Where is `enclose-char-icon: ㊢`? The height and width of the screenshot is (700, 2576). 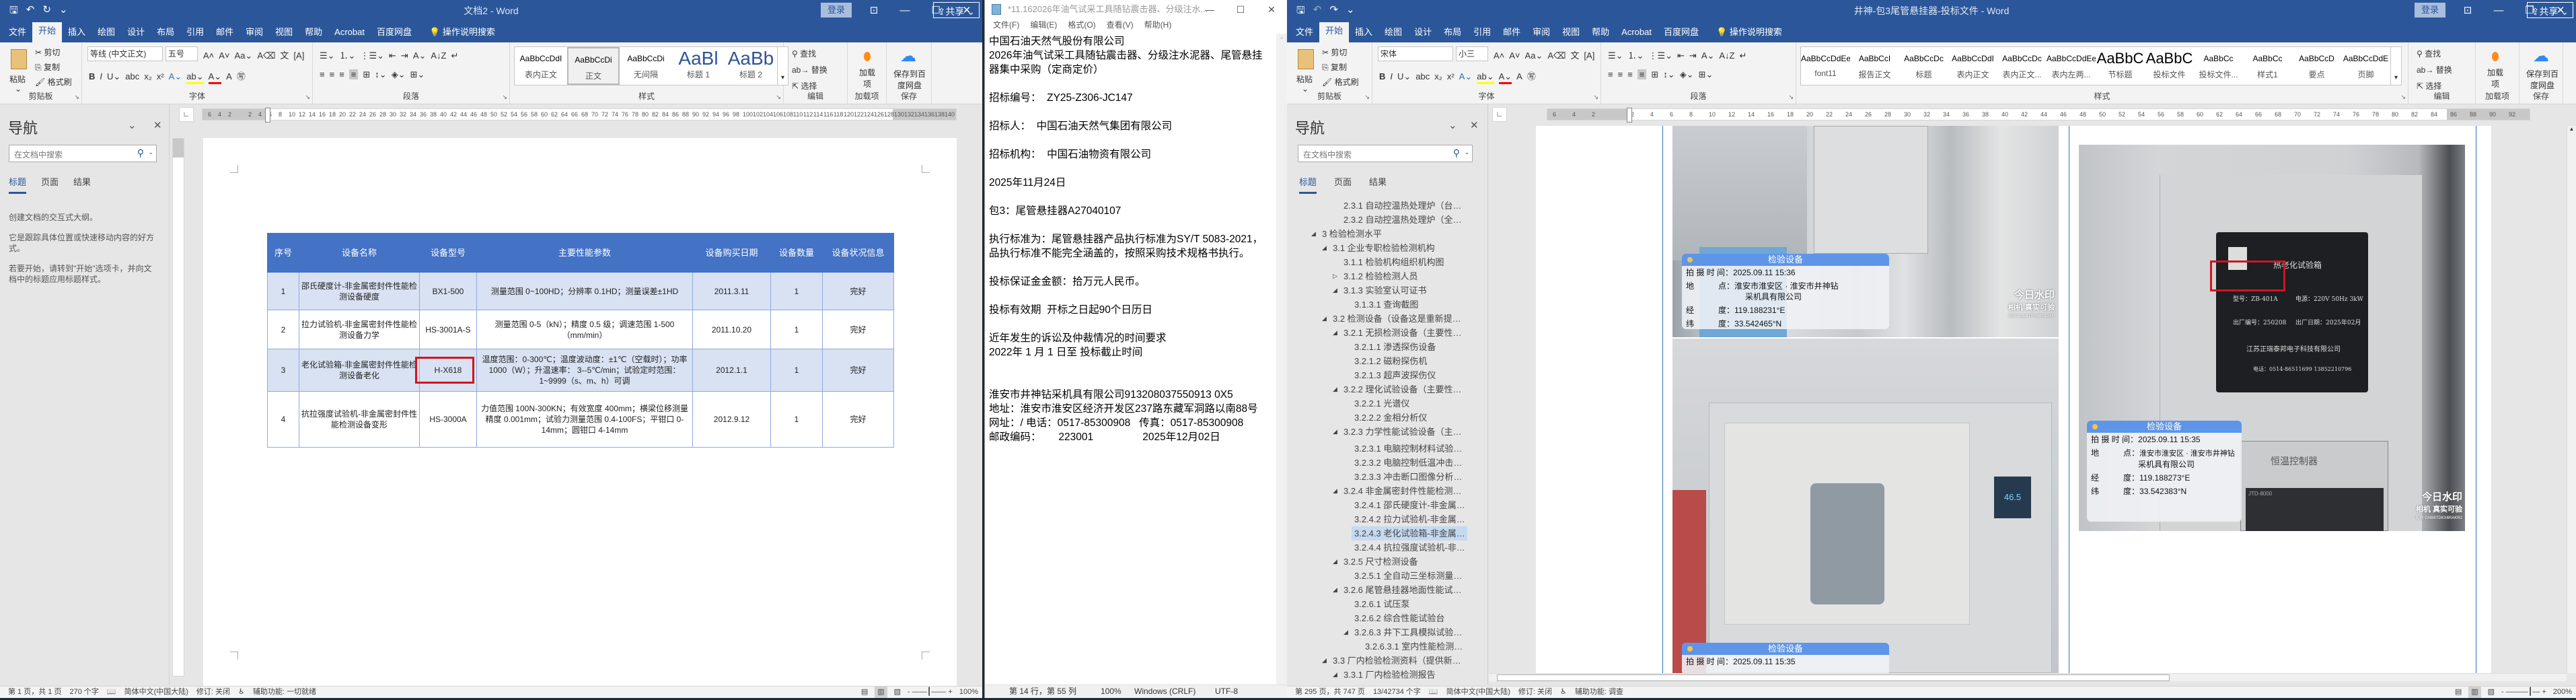
enclose-char-icon: ㊢ is located at coordinates (241, 76).